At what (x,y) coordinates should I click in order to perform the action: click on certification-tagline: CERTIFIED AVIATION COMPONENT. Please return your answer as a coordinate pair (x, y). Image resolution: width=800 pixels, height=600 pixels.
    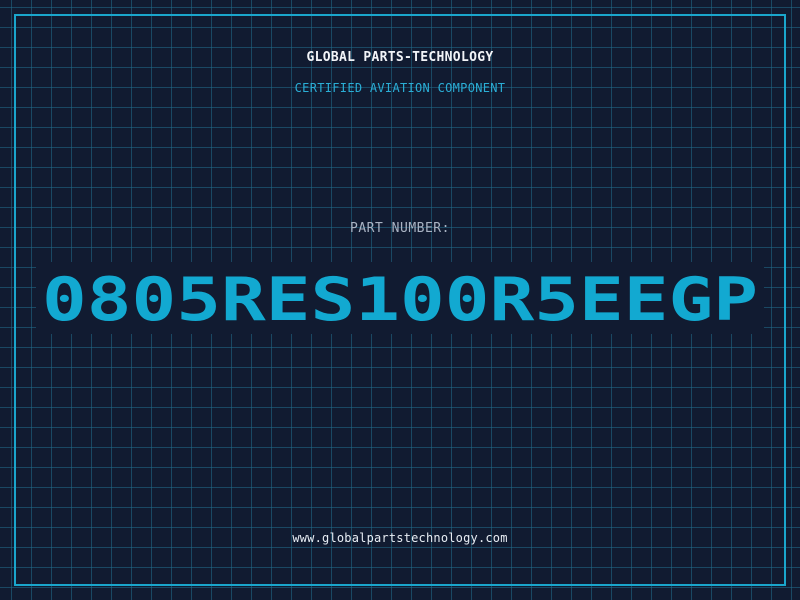
    Looking at the image, I should click on (400, 88).